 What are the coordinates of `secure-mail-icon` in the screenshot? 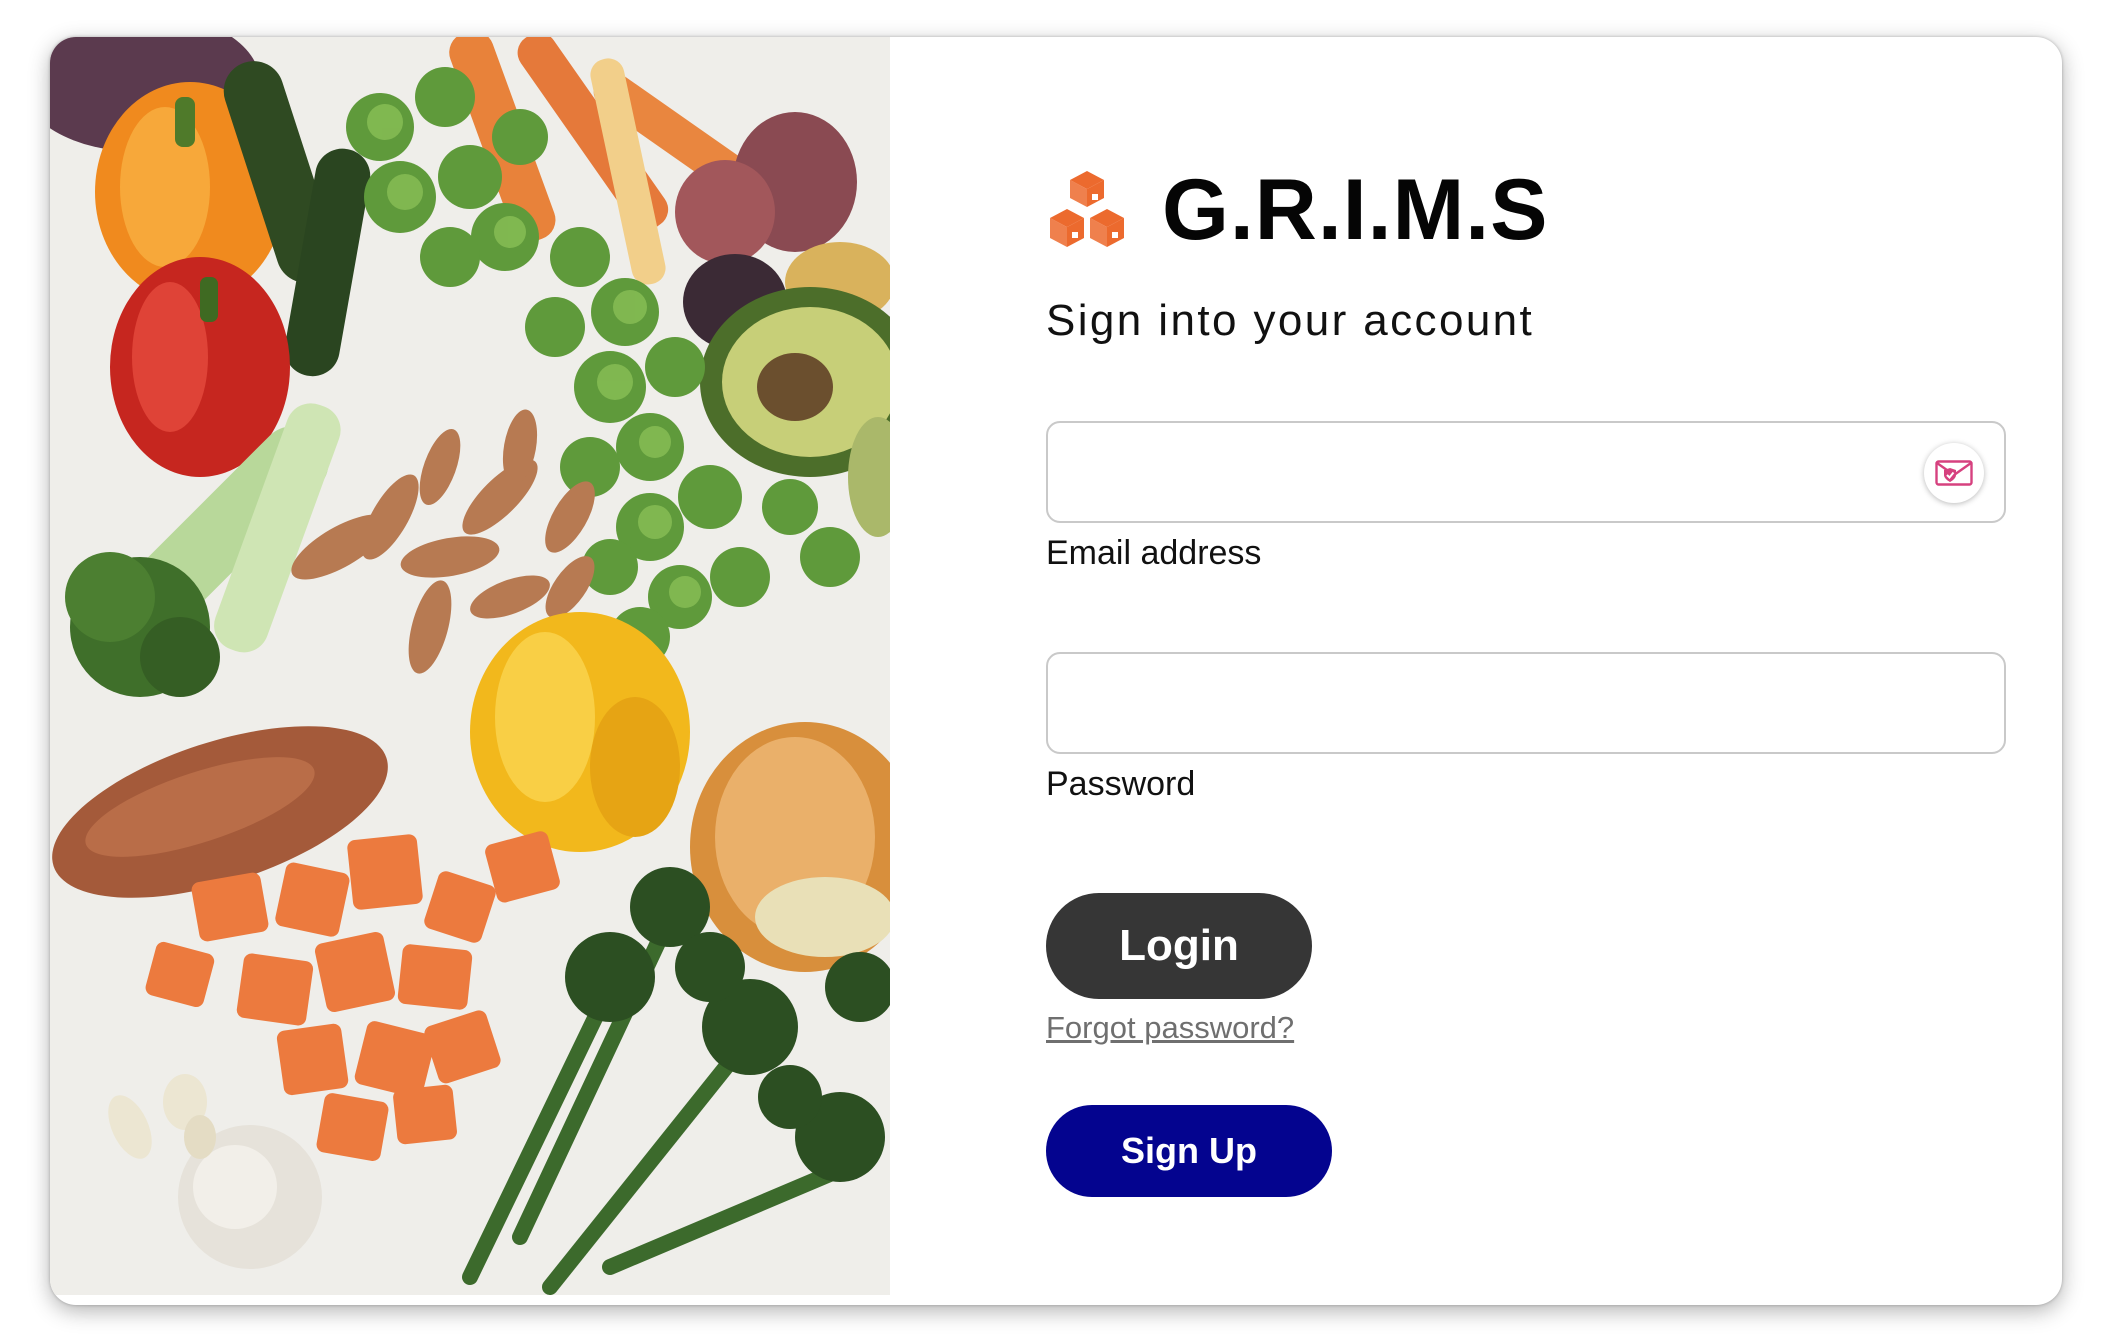 It's located at (1954, 473).